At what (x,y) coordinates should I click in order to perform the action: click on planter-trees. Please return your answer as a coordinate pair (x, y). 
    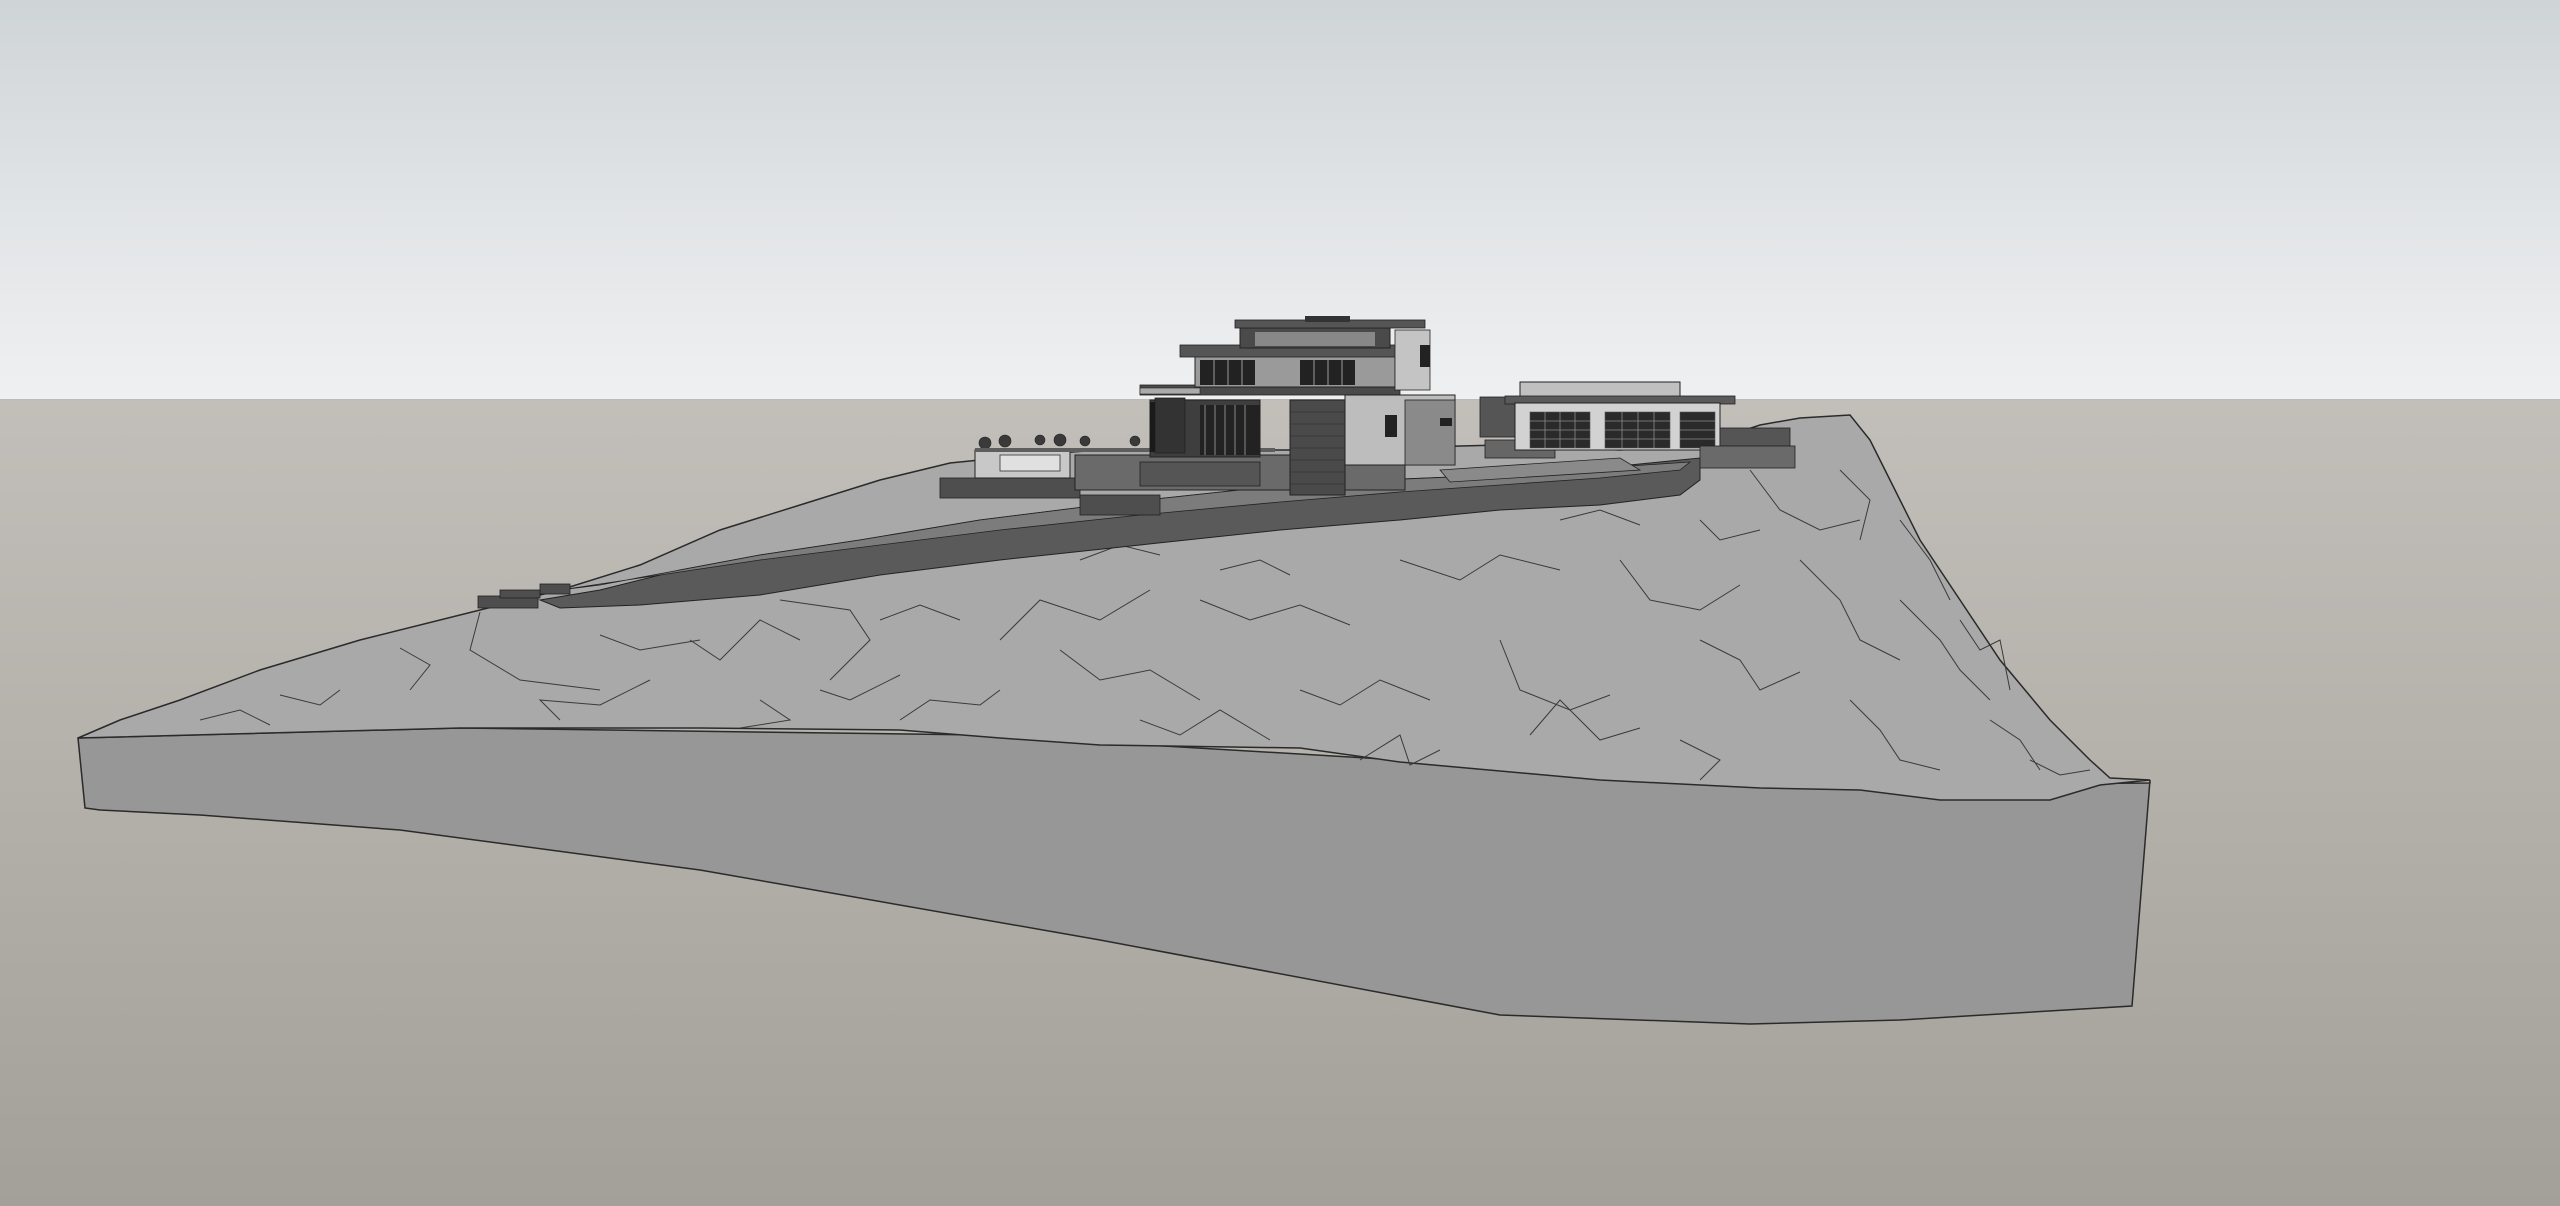
    Looking at the image, I should click on (1059, 441).